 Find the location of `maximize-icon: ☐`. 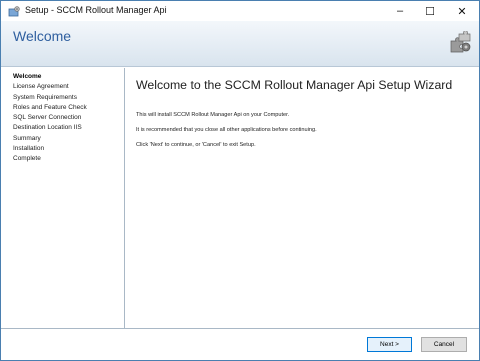

maximize-icon: ☐ is located at coordinates (430, 11).